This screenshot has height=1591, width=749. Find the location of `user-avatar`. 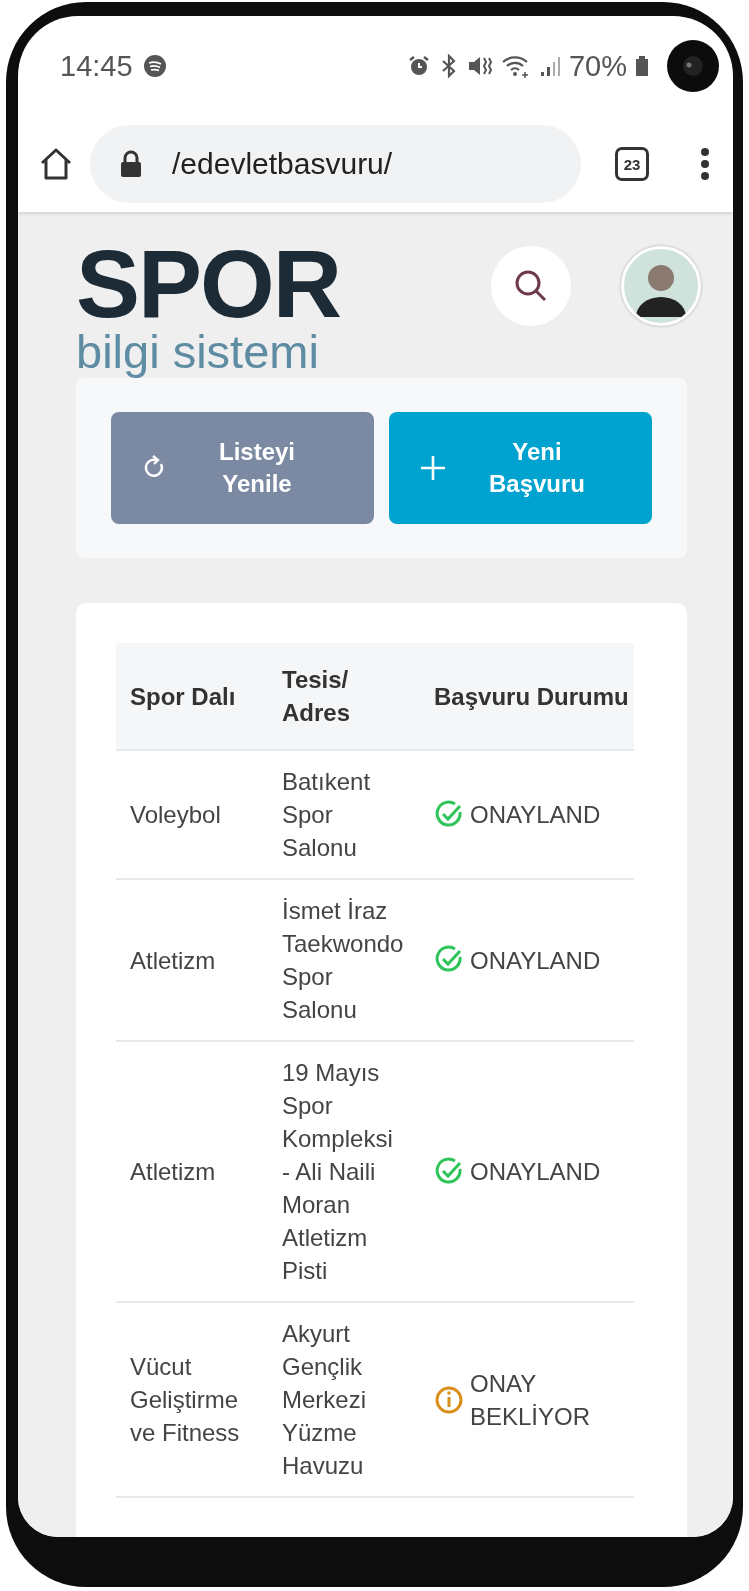

user-avatar is located at coordinates (661, 286).